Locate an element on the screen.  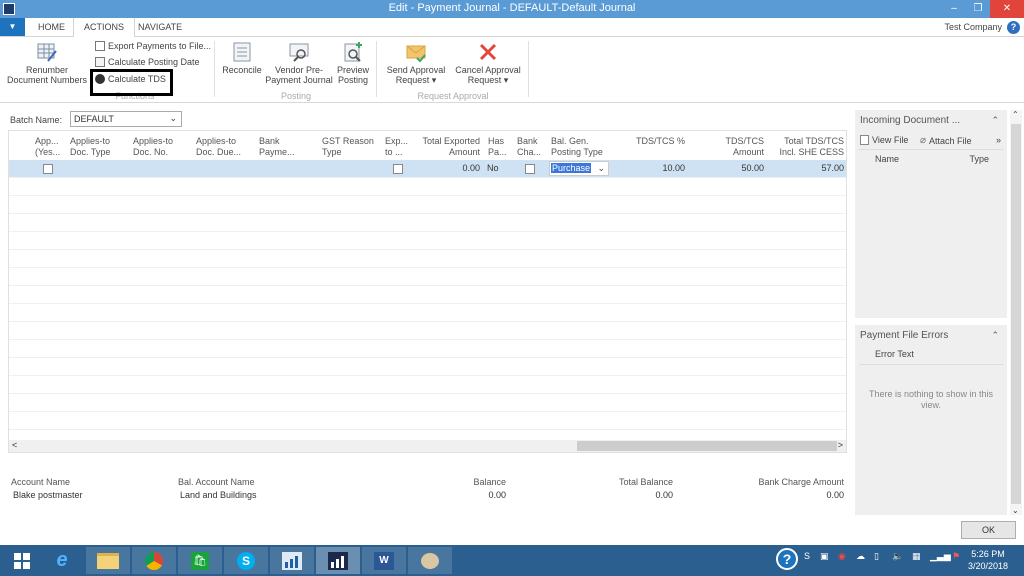
network-tray-icon: ▦ is located at coordinates (916, 556).